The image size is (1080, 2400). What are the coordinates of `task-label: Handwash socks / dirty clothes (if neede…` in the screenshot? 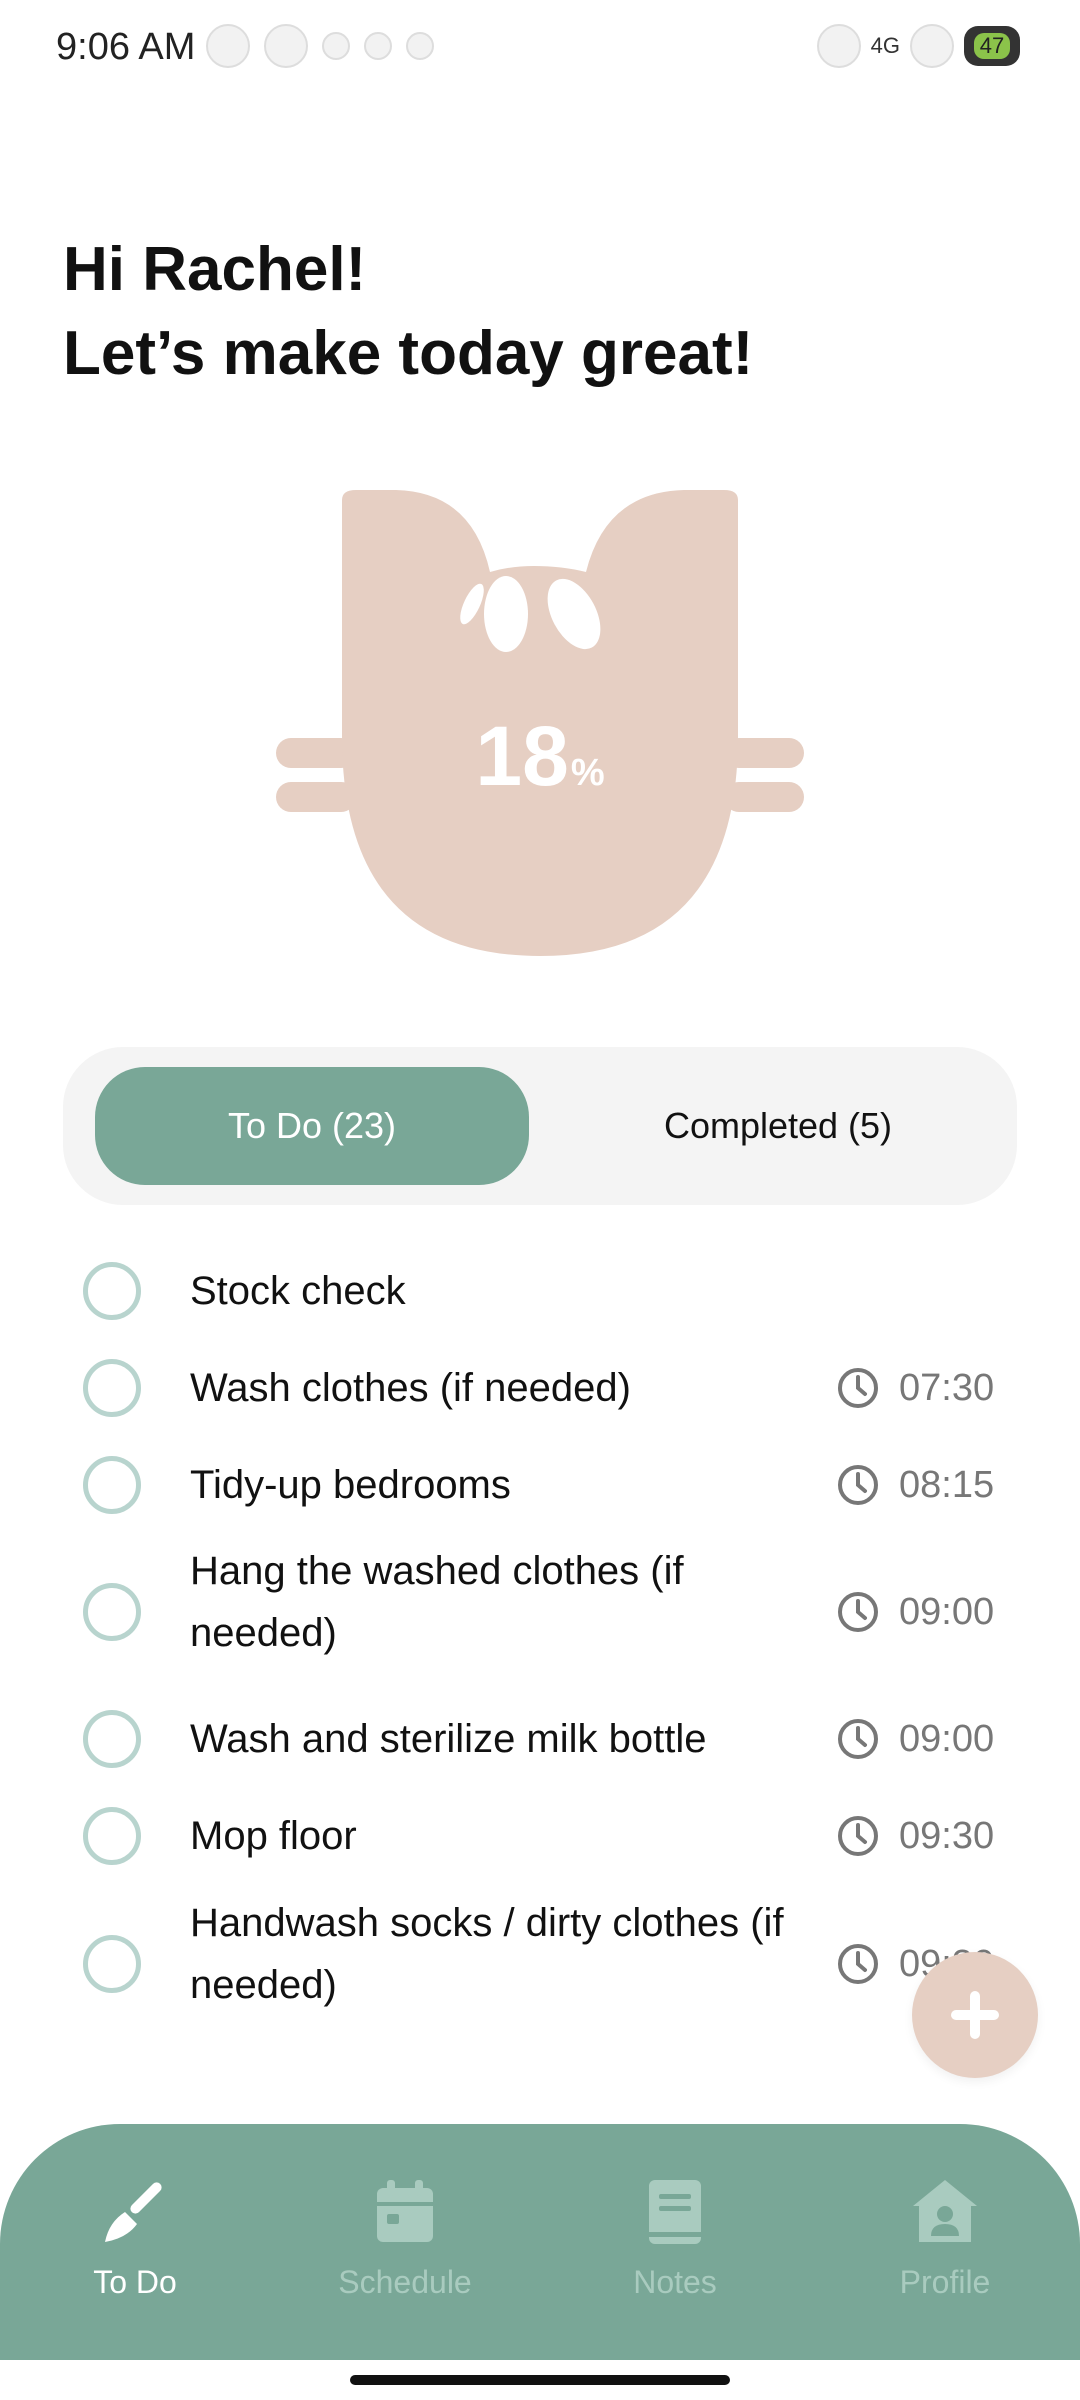 It's located at (487, 1954).